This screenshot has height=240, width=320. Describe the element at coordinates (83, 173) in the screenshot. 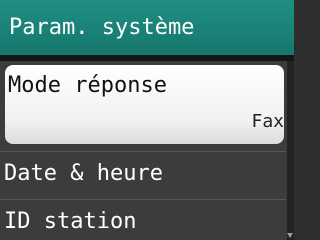

I see `menu-item-label: Date & heure` at that location.